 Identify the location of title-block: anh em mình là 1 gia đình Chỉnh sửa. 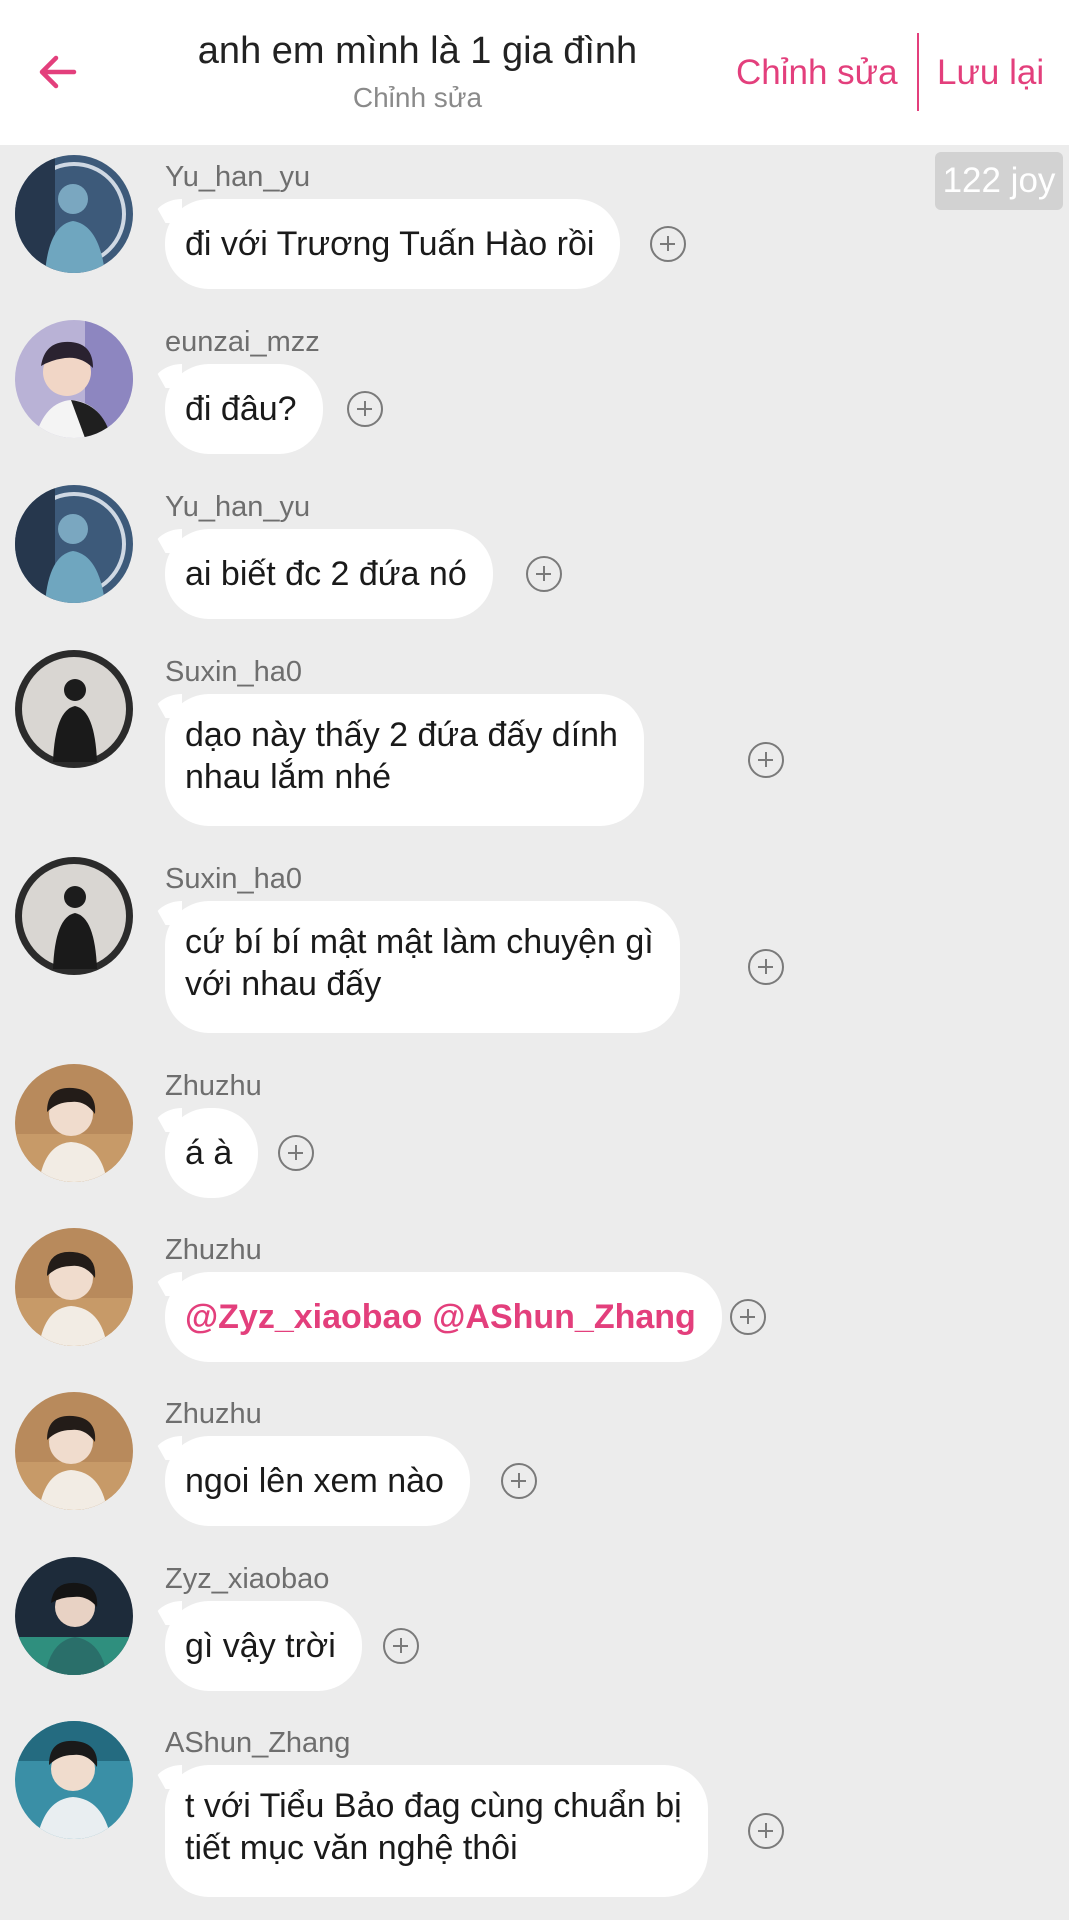
(417, 72).